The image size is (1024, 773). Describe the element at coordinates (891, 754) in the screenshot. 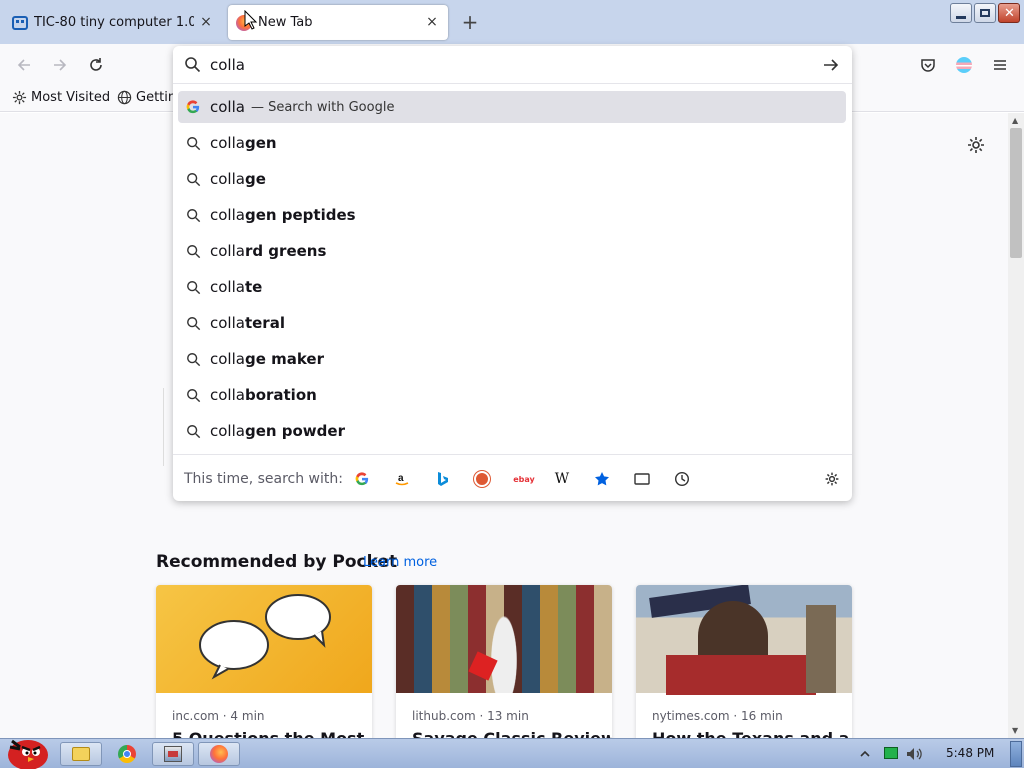

I see `battery-icon` at that location.